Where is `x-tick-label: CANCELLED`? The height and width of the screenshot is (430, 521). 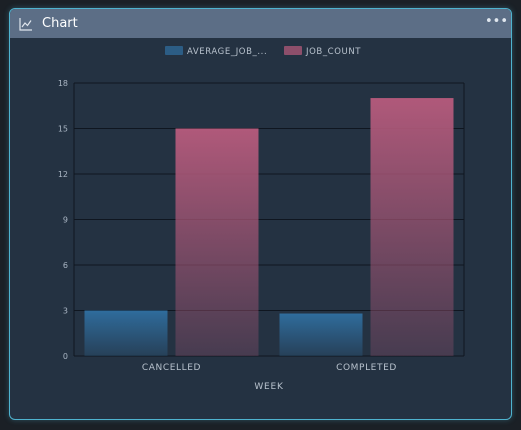 x-tick-label: CANCELLED is located at coordinates (171, 368).